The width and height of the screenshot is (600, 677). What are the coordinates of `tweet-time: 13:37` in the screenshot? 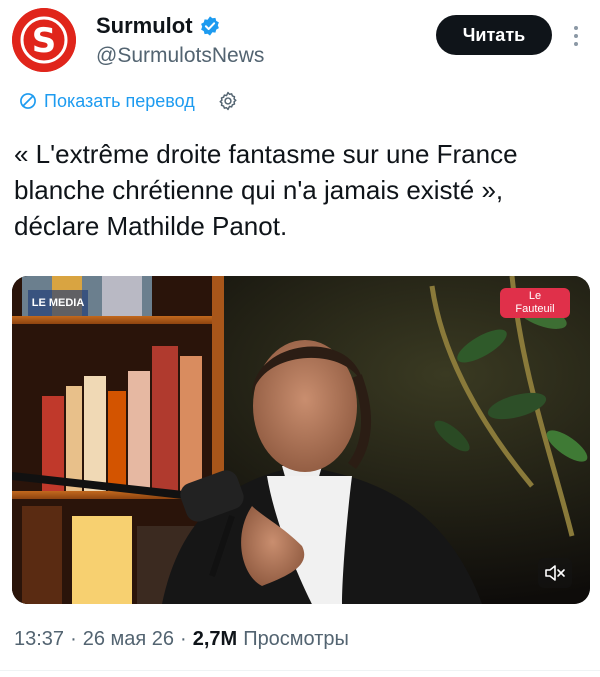 It's located at (39, 639).